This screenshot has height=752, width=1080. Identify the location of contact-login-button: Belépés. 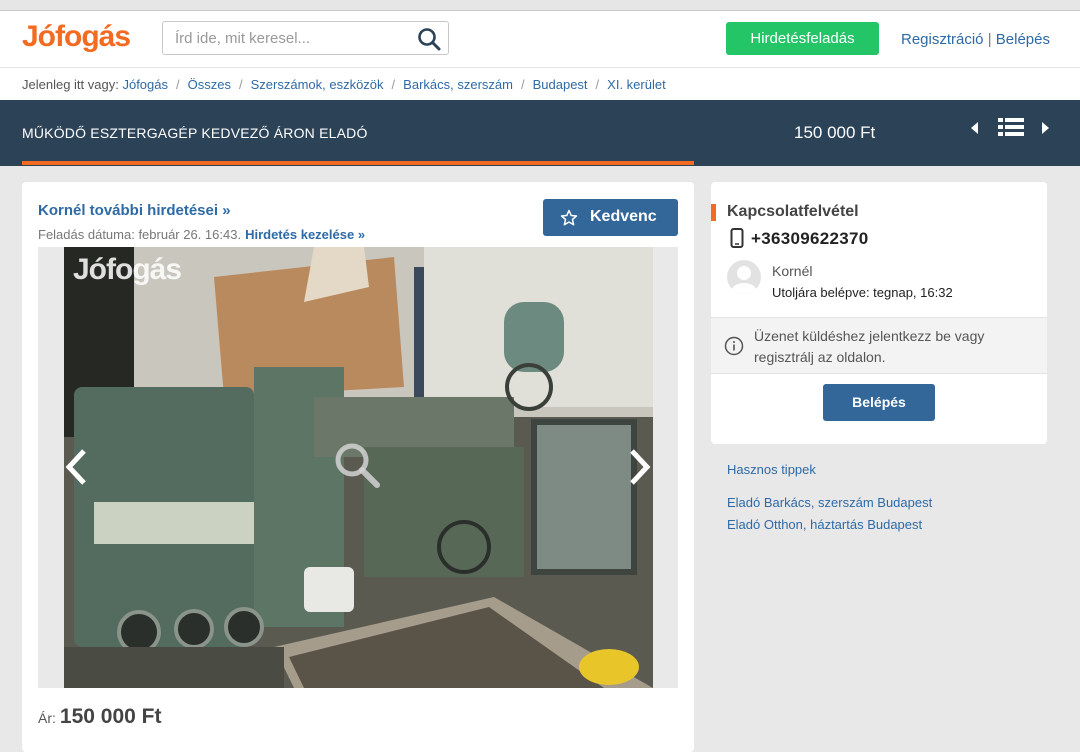
(879, 402).